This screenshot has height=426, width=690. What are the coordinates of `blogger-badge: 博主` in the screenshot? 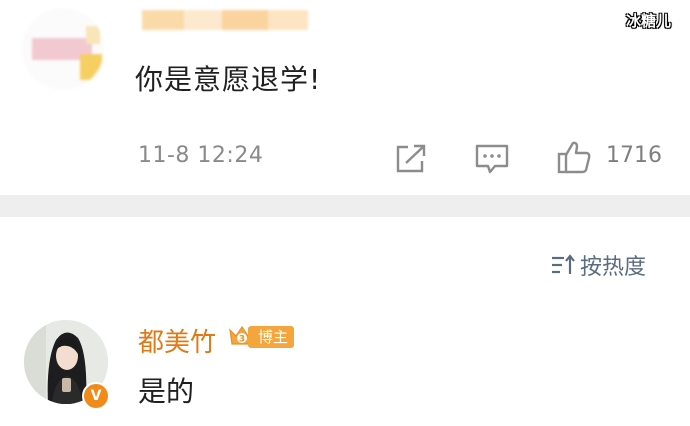 It's located at (271, 337).